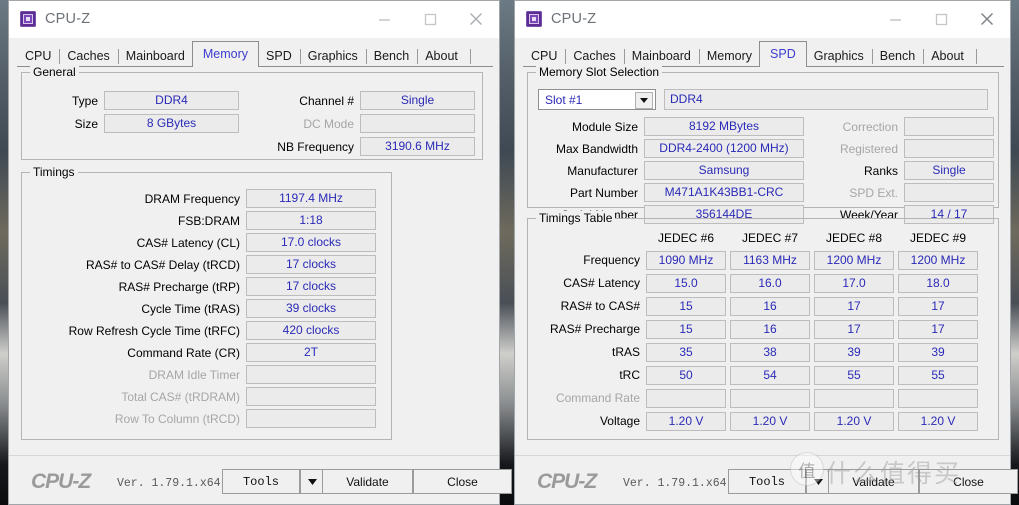 The image size is (1019, 505). What do you see at coordinates (603, 192) in the screenshot?
I see `spd-info-label: Part Number` at bounding box center [603, 192].